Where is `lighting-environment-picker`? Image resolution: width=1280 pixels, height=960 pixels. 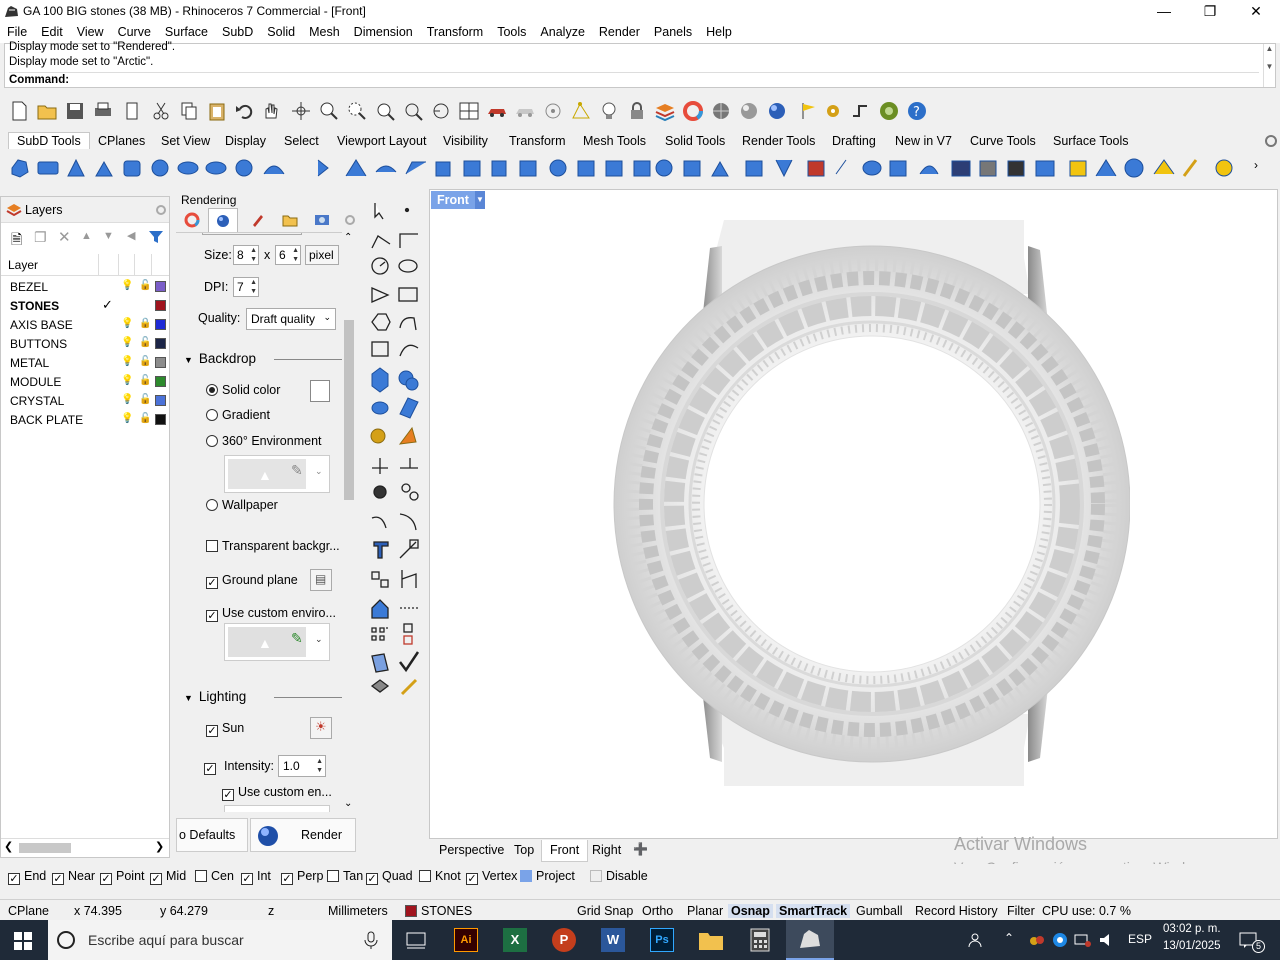
lighting-environment-picker is located at coordinates (277, 808).